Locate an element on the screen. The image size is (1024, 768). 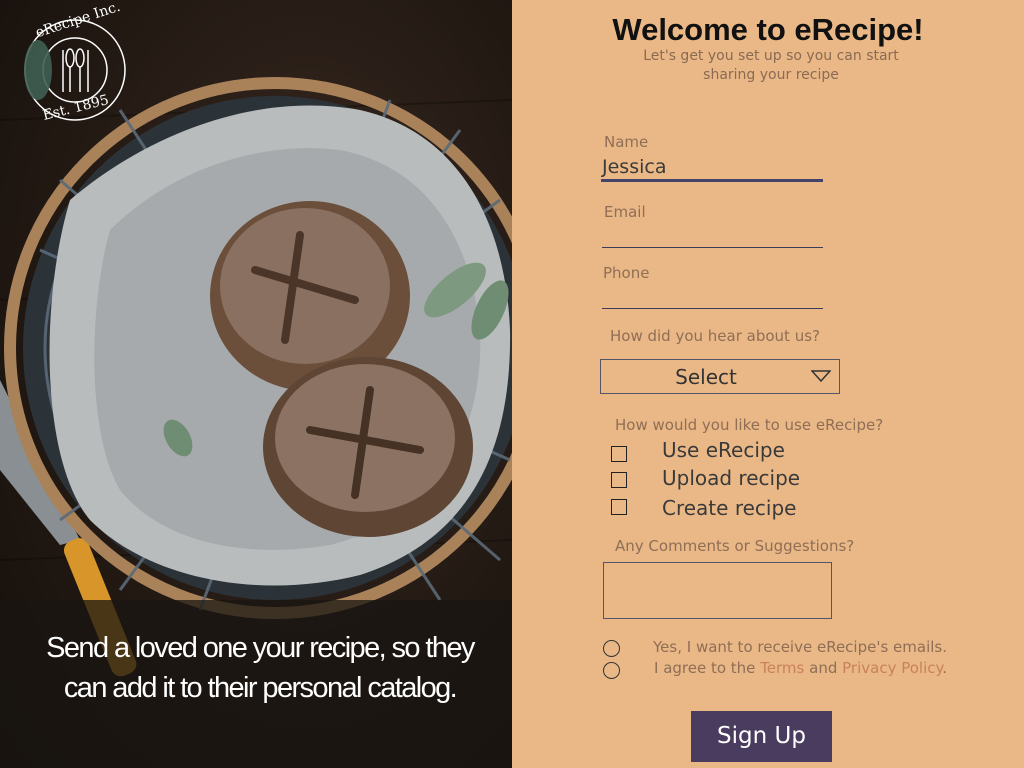
hear-about-label: How did you hear about us? is located at coordinates (715, 336).